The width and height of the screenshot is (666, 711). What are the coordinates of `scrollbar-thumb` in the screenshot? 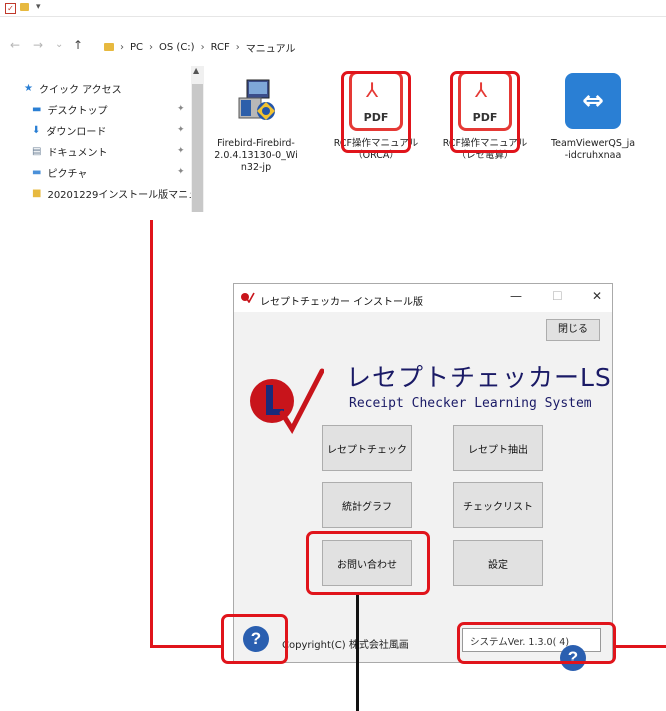 It's located at (197, 148).